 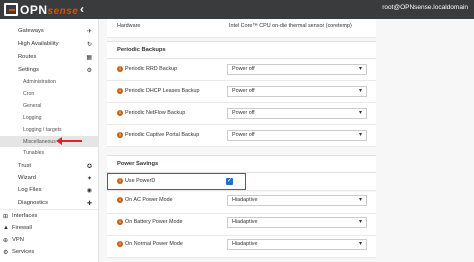 I want to click on fire-icon: ▲, so click(x=6, y=228).